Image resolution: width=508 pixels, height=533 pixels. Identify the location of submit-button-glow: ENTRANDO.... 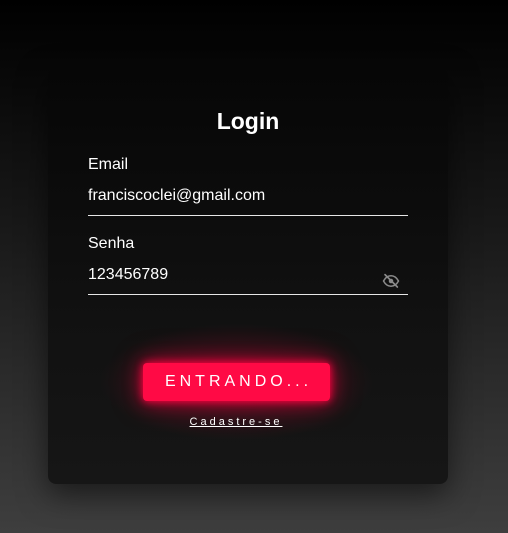
(236, 382).